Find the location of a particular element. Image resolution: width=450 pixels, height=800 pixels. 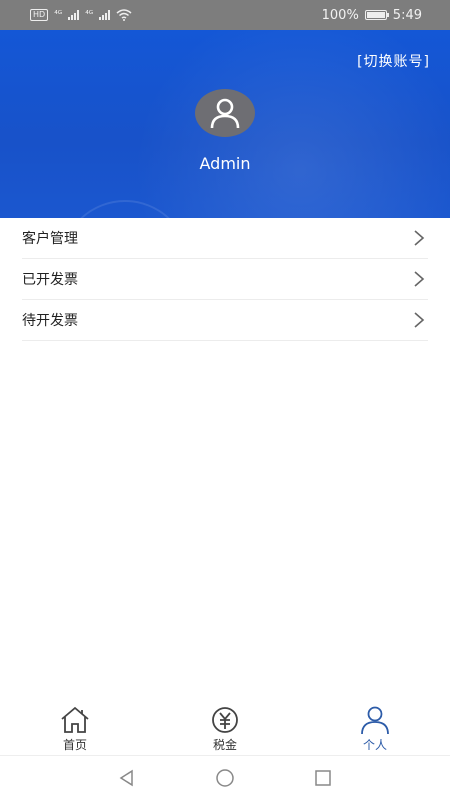

menu-item-customer-management: 客户管理 is located at coordinates (225, 238).